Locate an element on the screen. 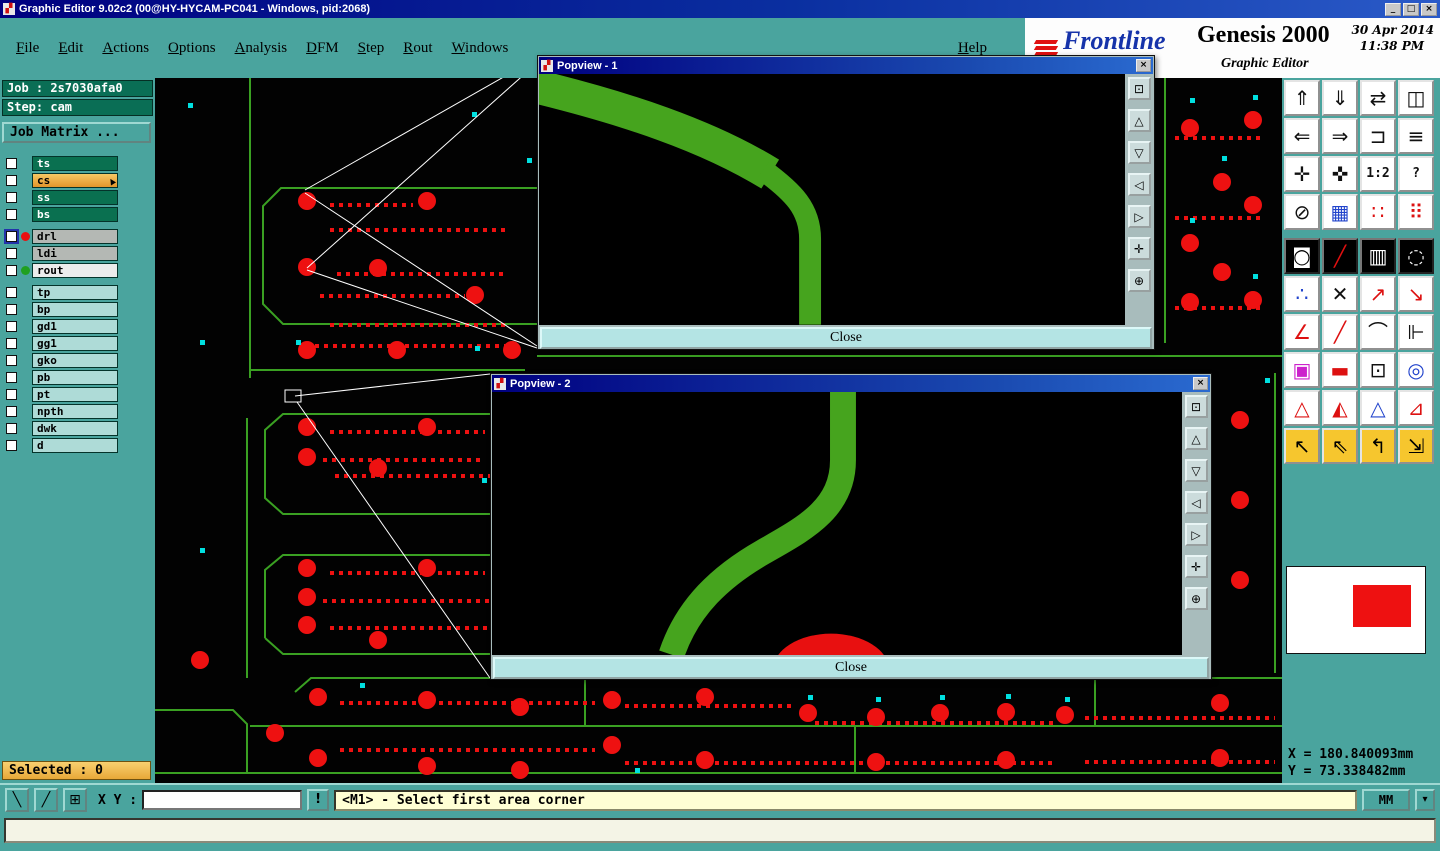  overlap-circles-icon: ◎ is located at coordinates (1416, 370).